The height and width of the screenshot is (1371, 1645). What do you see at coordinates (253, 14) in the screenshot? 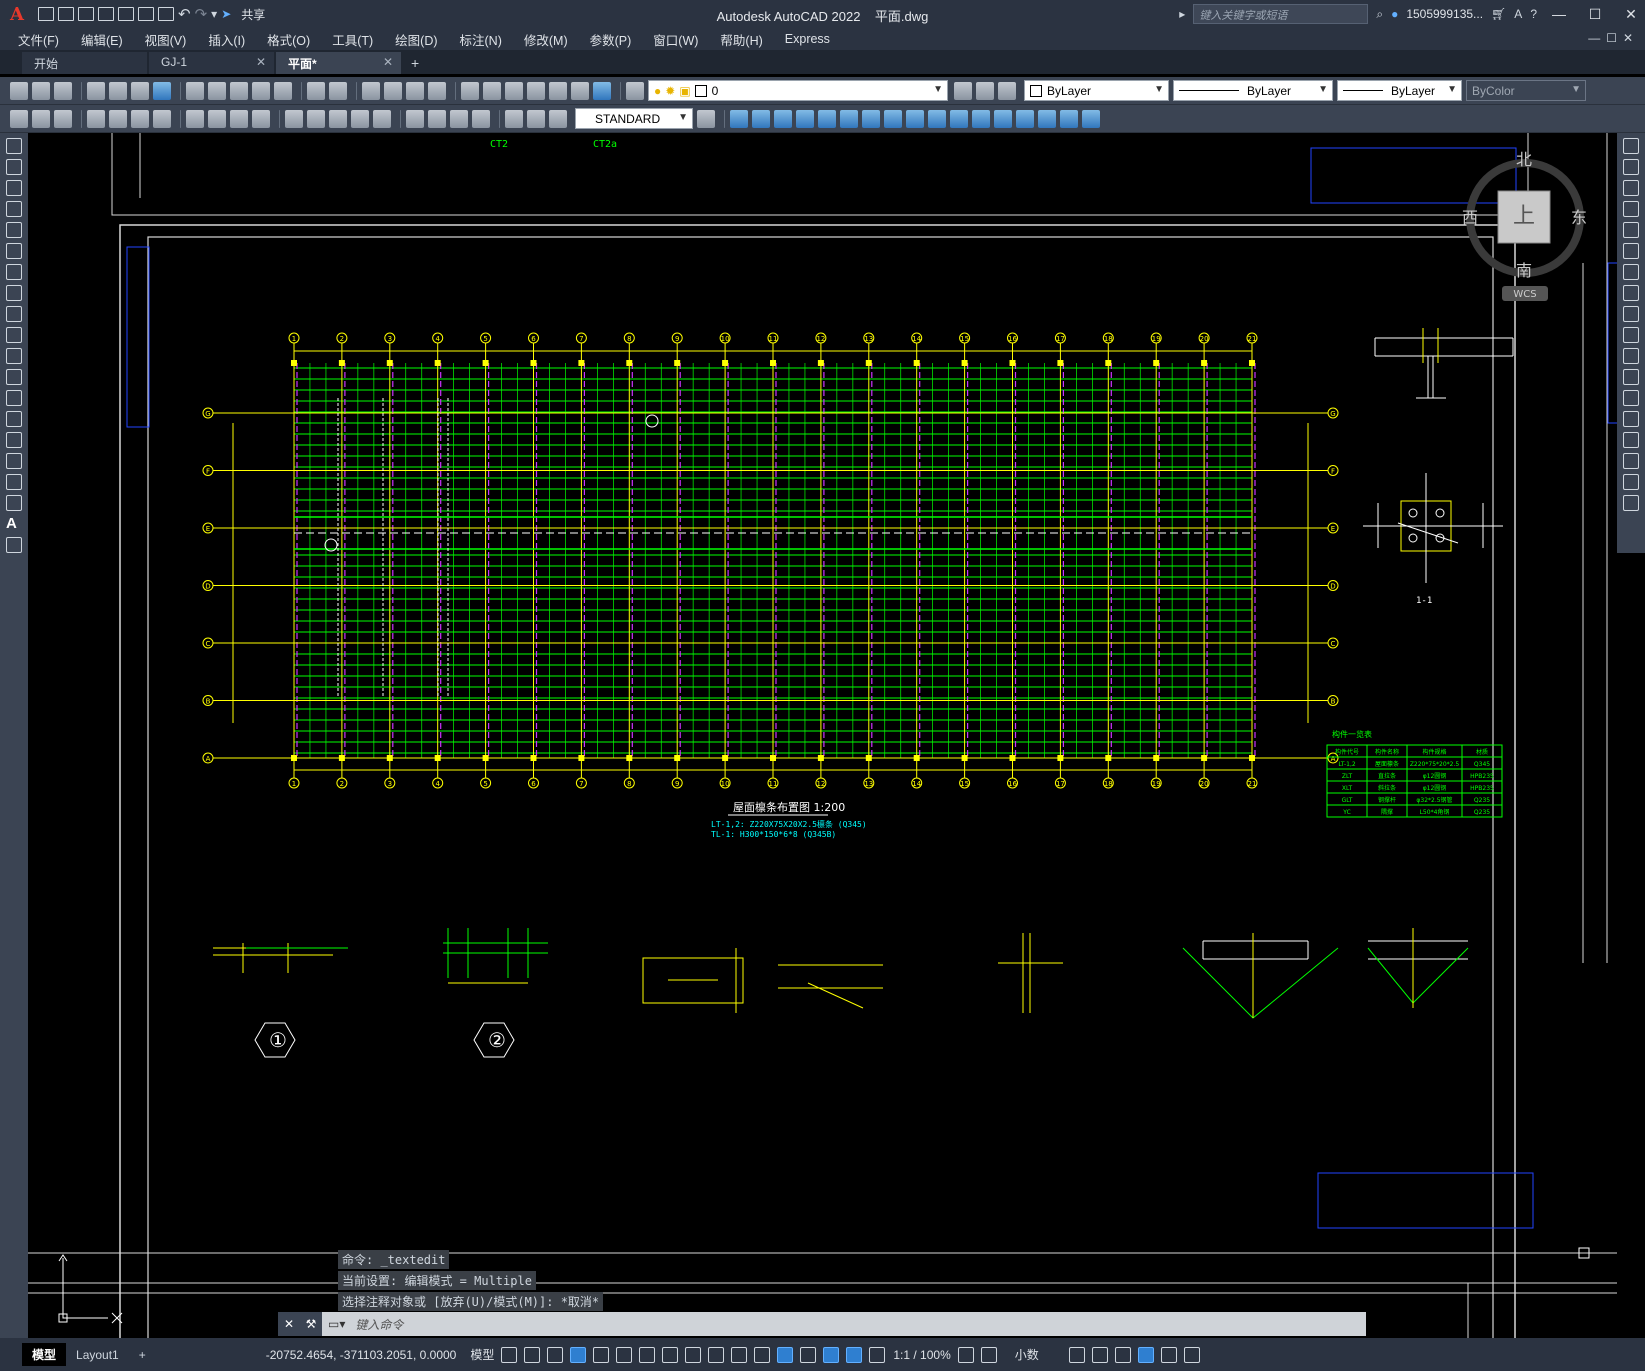
I see `share-button: 共享` at bounding box center [253, 14].